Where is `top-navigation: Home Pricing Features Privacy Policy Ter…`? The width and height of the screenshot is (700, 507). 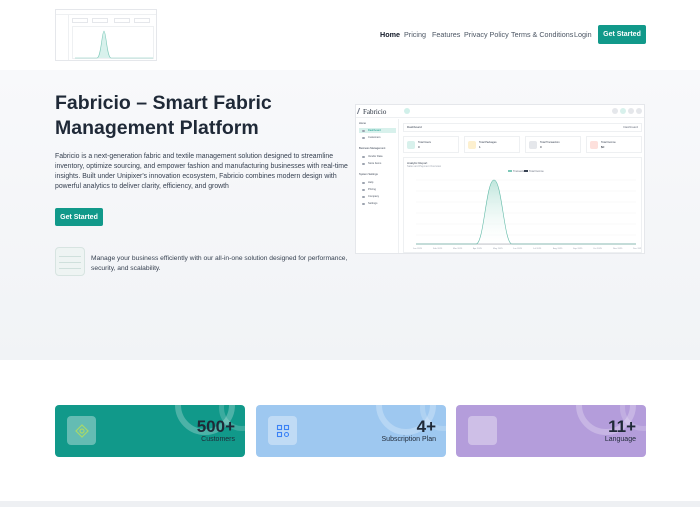
top-navigation: Home Pricing Features Privacy Policy Ter… is located at coordinates (350, 35).